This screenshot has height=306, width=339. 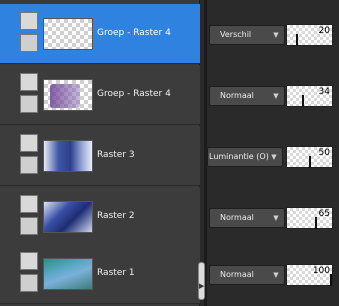 I want to click on layer-row-raster-2: Raster 2, so click(x=100, y=217).